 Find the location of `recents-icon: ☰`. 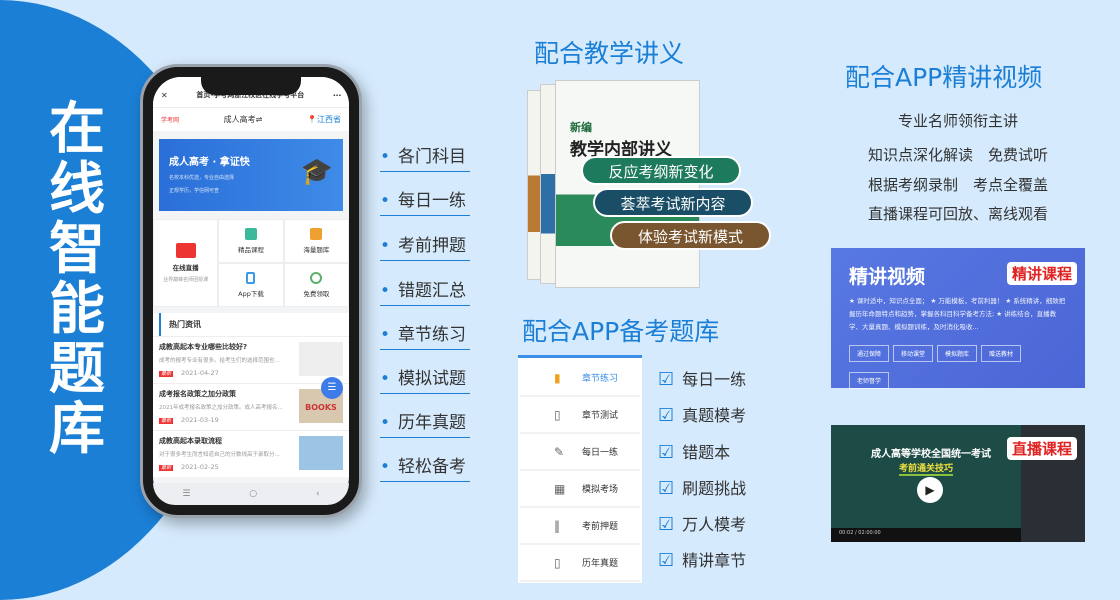

recents-icon: ☰ is located at coordinates (186, 494).